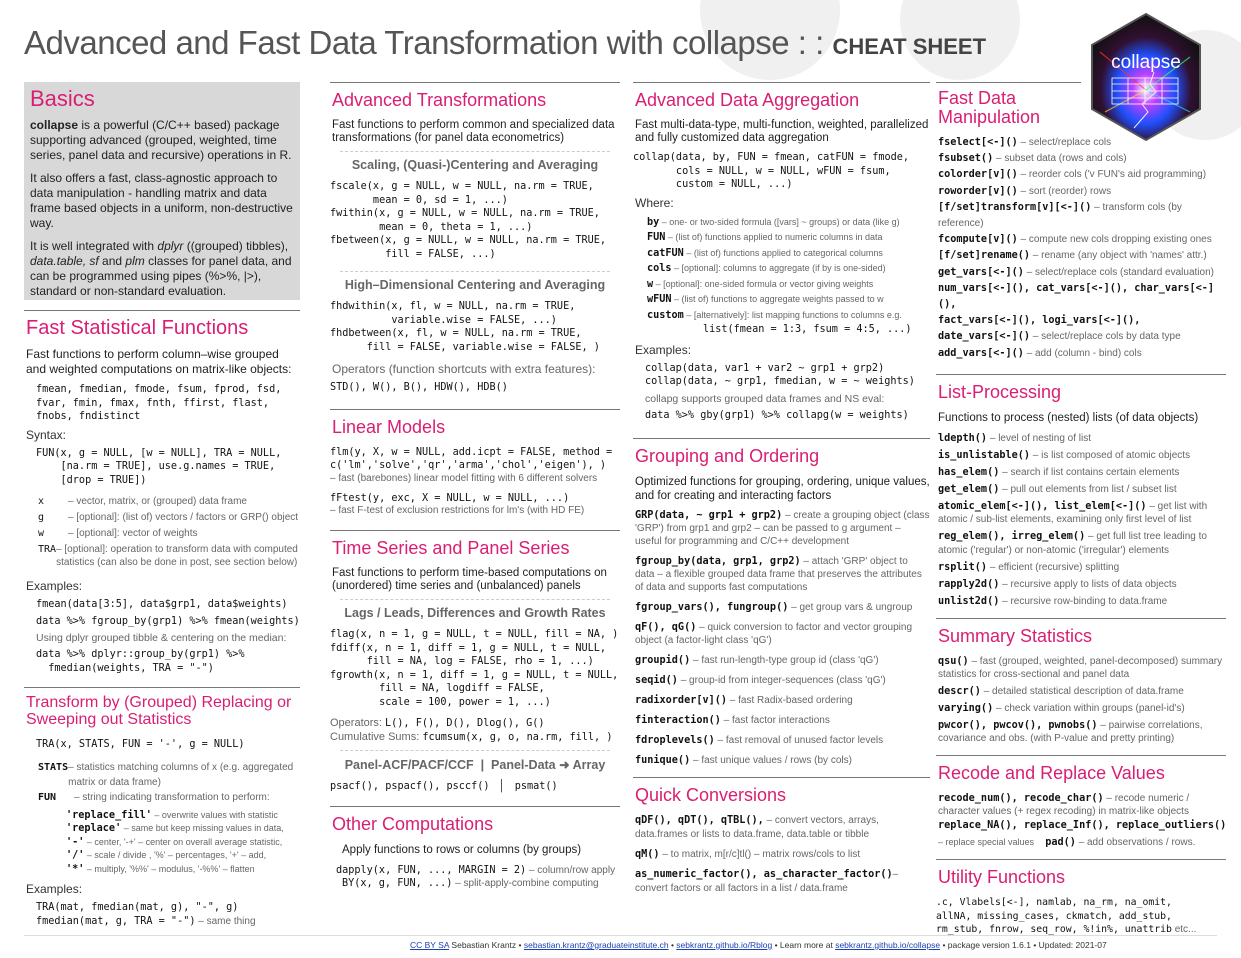 This screenshot has width=1241, height=958. Describe the element at coordinates (909, 46) in the screenshot. I see `cheat-sheet-label: CHEAT SHEET` at that location.